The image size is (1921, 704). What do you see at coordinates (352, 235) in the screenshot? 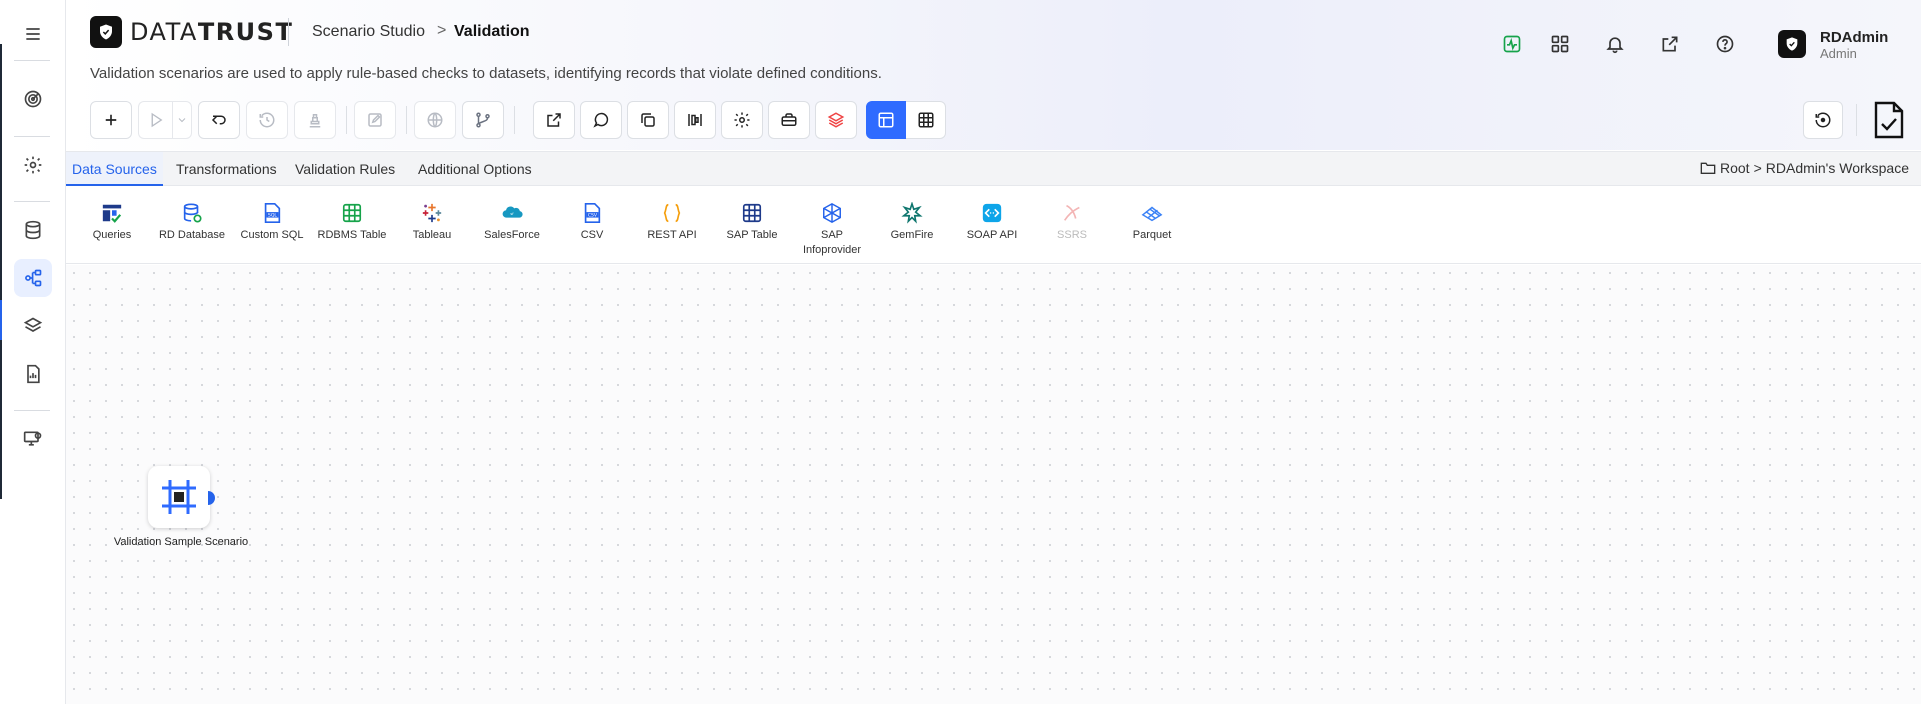
I see `source-label: RDBMS Table` at bounding box center [352, 235].